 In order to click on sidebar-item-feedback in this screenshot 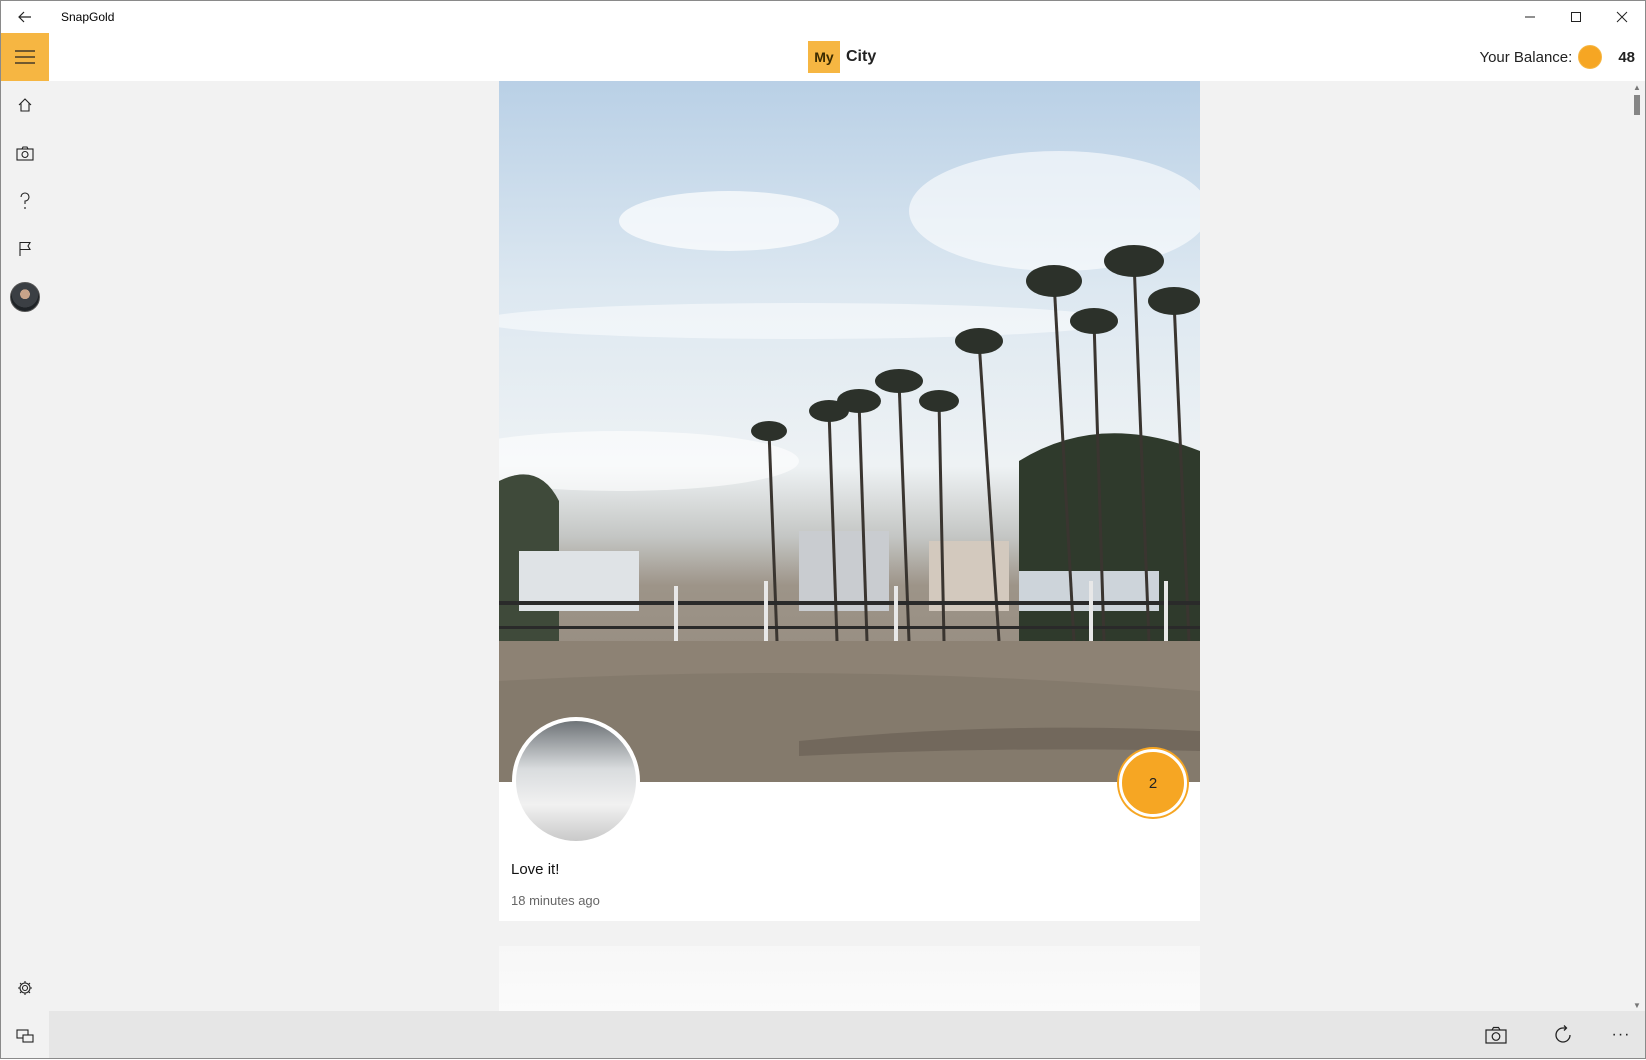, I will do `click(25, 1036)`.